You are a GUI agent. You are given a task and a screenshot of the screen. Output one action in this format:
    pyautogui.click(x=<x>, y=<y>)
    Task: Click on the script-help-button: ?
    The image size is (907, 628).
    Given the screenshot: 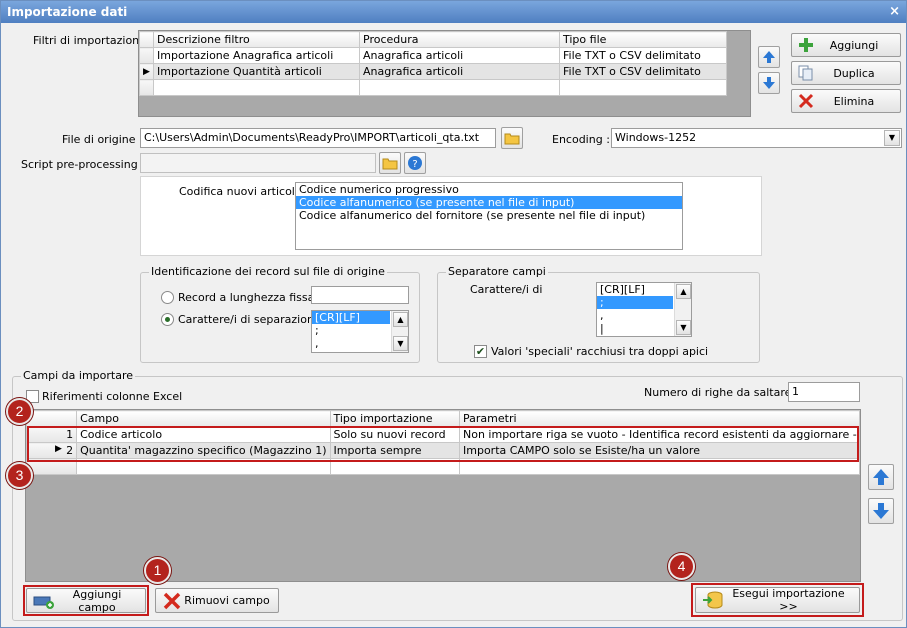 What is the action you would take?
    pyautogui.click(x=415, y=163)
    